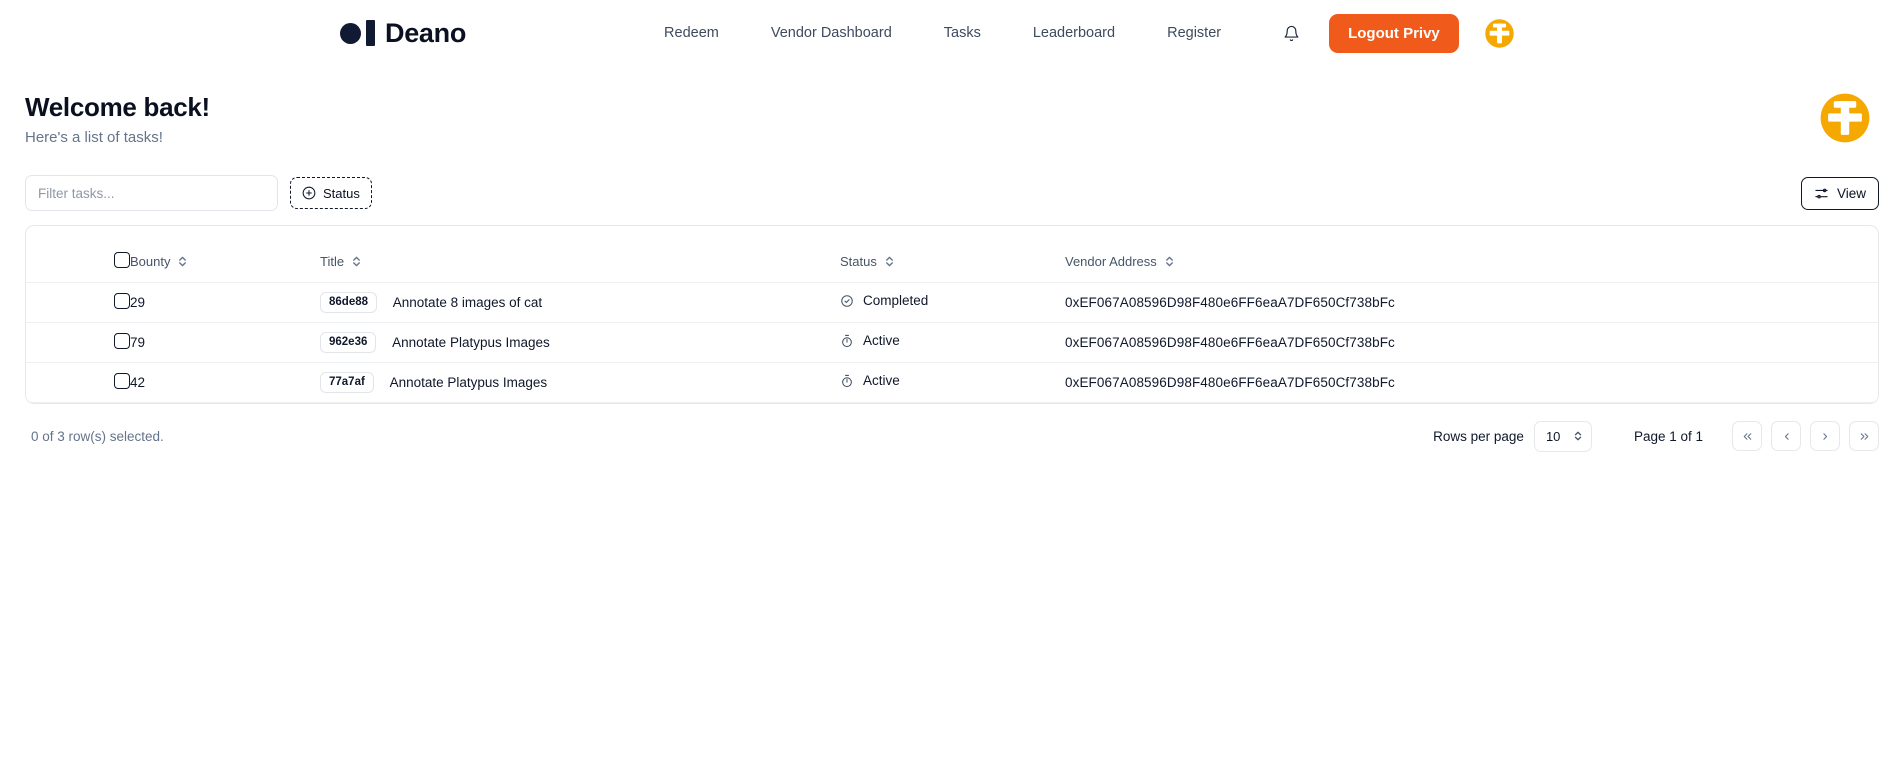 This screenshot has width=1904, height=765. What do you see at coordinates (1562, 436) in the screenshot?
I see `rows-per-page-select: 10` at bounding box center [1562, 436].